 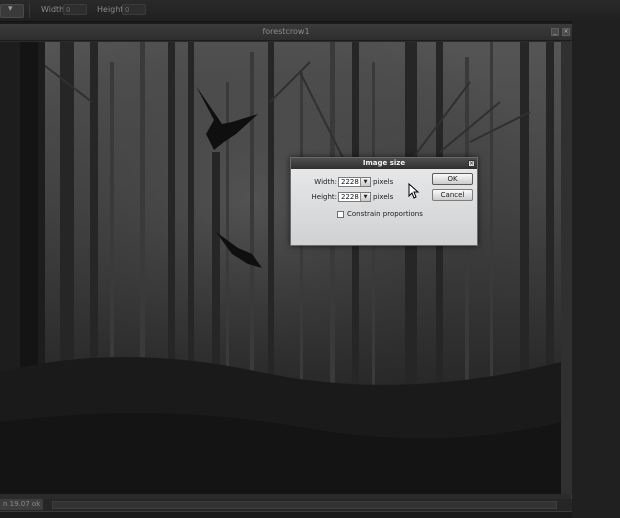 I want to click on horizontal-scrollbar, so click(x=304, y=505).